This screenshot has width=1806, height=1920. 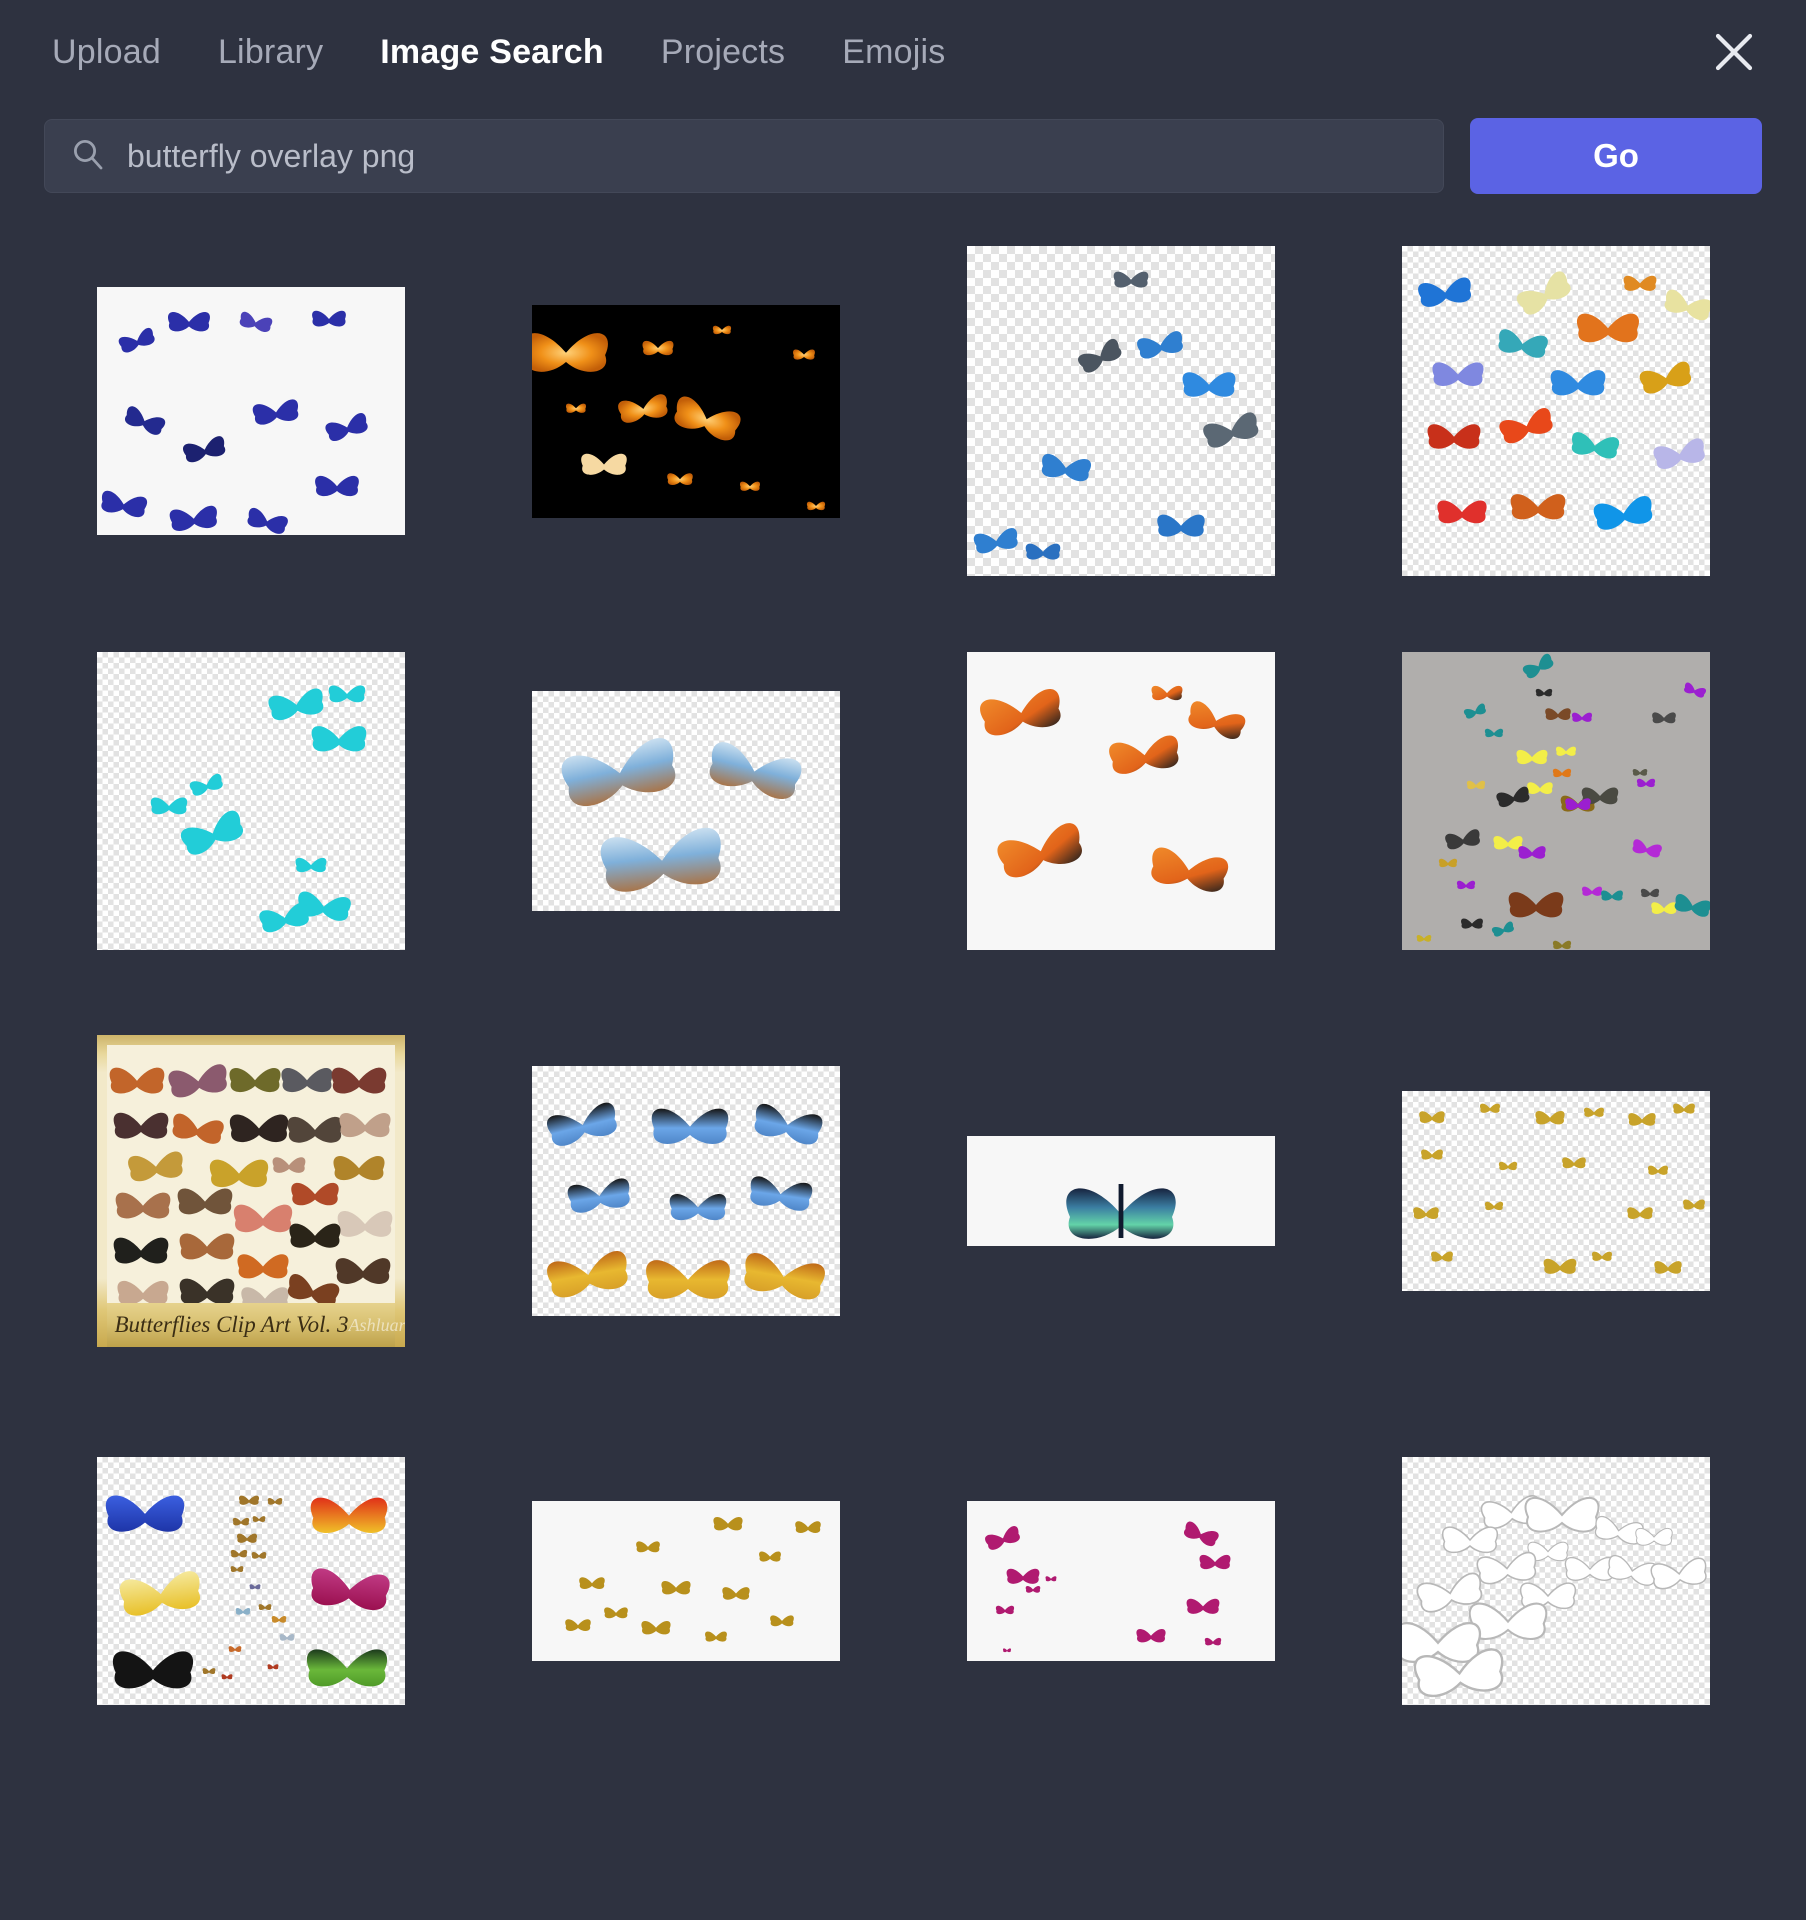 What do you see at coordinates (723, 52) in the screenshot?
I see `tab-projects: Projects` at bounding box center [723, 52].